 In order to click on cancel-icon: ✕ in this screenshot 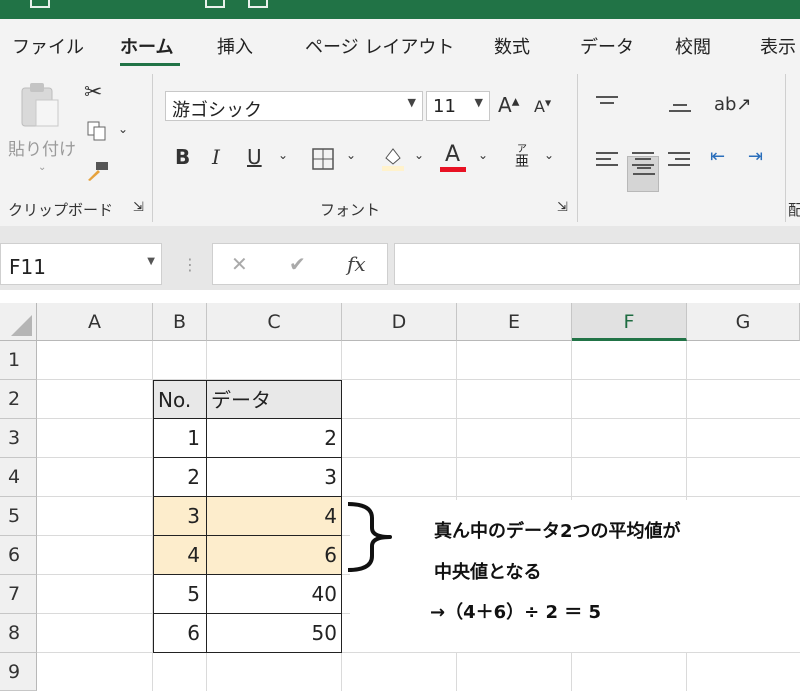, I will do `click(239, 264)`.